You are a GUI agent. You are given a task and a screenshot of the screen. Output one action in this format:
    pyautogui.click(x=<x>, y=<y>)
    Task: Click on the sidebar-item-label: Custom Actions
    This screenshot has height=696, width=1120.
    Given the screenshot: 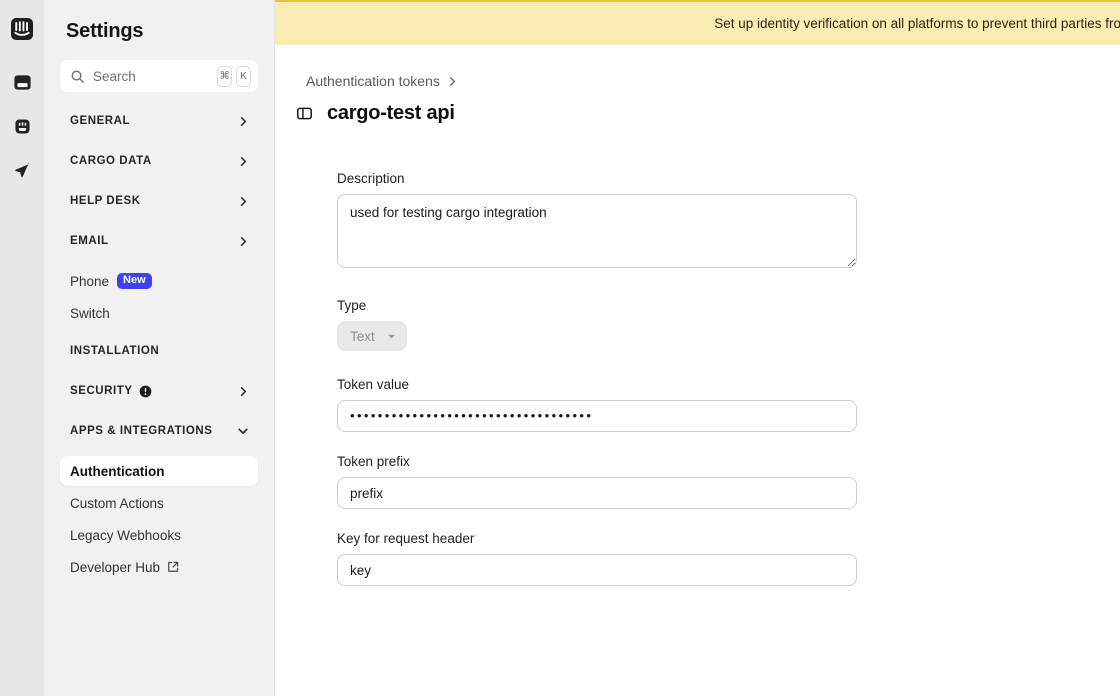 What is the action you would take?
    pyautogui.click(x=117, y=503)
    